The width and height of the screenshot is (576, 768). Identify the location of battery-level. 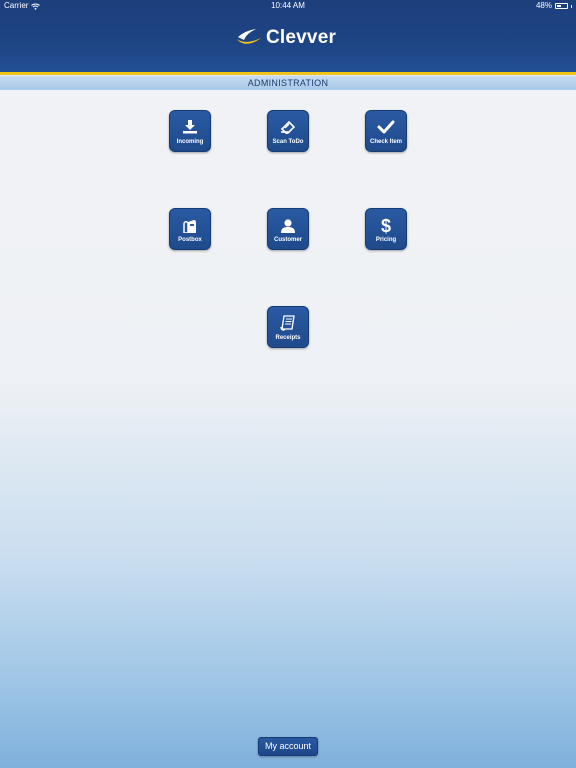
(559, 6).